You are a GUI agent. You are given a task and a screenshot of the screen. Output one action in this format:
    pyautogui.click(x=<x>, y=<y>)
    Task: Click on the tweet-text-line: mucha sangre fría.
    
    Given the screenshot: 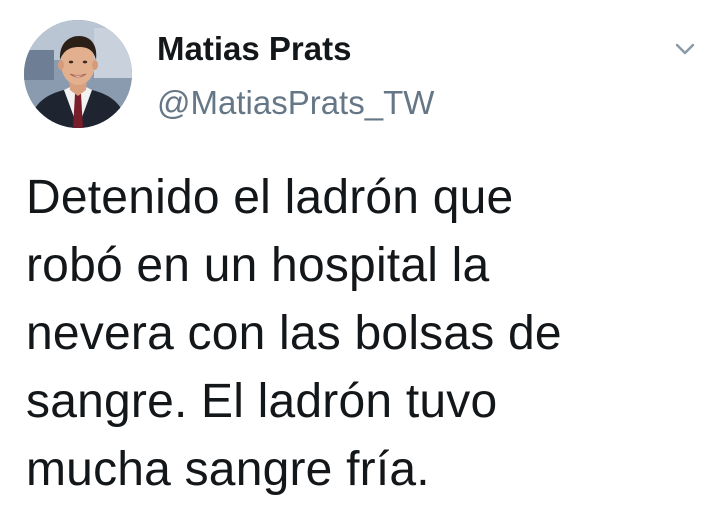 What is the action you would take?
    pyautogui.click(x=228, y=469)
    